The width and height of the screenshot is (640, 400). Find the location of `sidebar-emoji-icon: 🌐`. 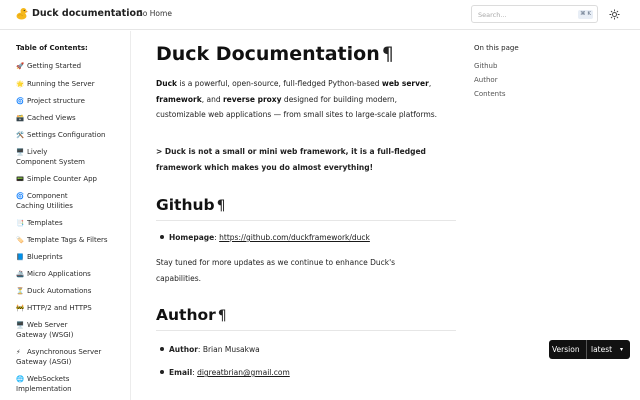

sidebar-emoji-icon: 🌐 is located at coordinates (20, 379).